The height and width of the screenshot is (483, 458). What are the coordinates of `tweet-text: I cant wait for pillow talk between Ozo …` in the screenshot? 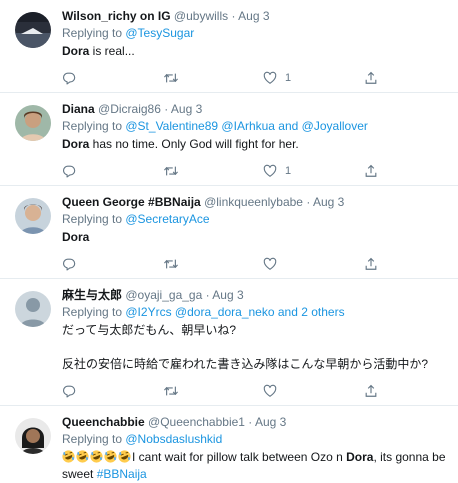 It's located at (254, 466).